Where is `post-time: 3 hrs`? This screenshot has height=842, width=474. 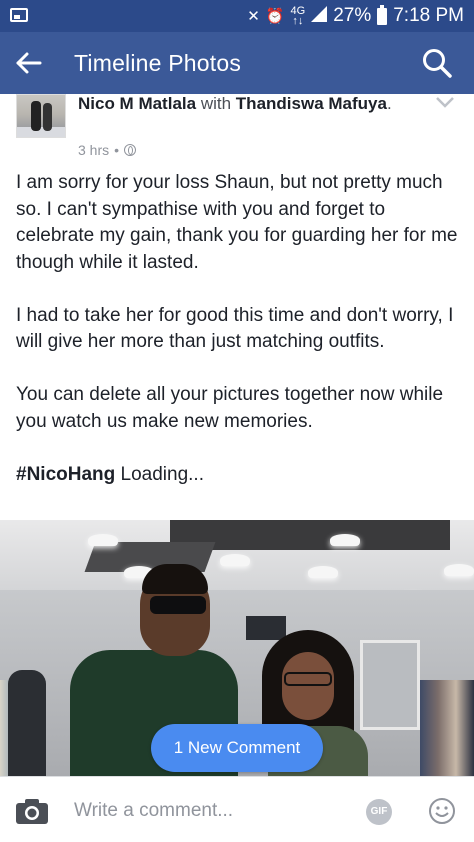 post-time: 3 hrs is located at coordinates (93, 150).